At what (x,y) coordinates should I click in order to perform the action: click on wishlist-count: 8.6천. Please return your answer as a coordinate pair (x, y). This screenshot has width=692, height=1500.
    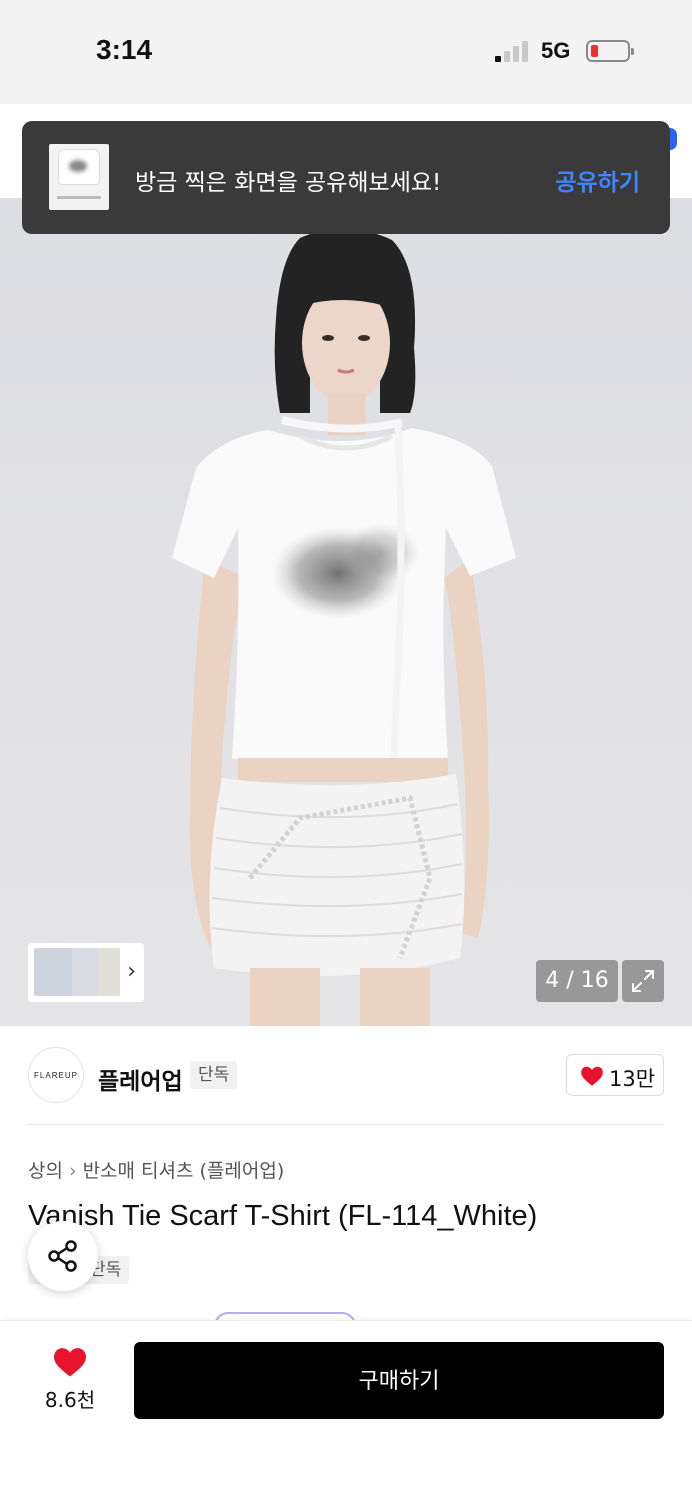
    Looking at the image, I should click on (70, 1400).